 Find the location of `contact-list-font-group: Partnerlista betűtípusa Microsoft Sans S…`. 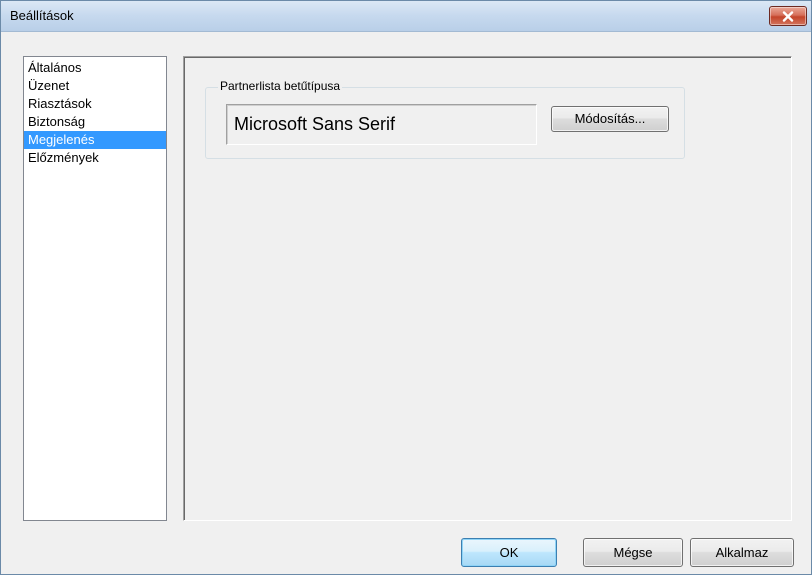

contact-list-font-group: Partnerlista betűtípusa Microsoft Sans S… is located at coordinates (445, 119).